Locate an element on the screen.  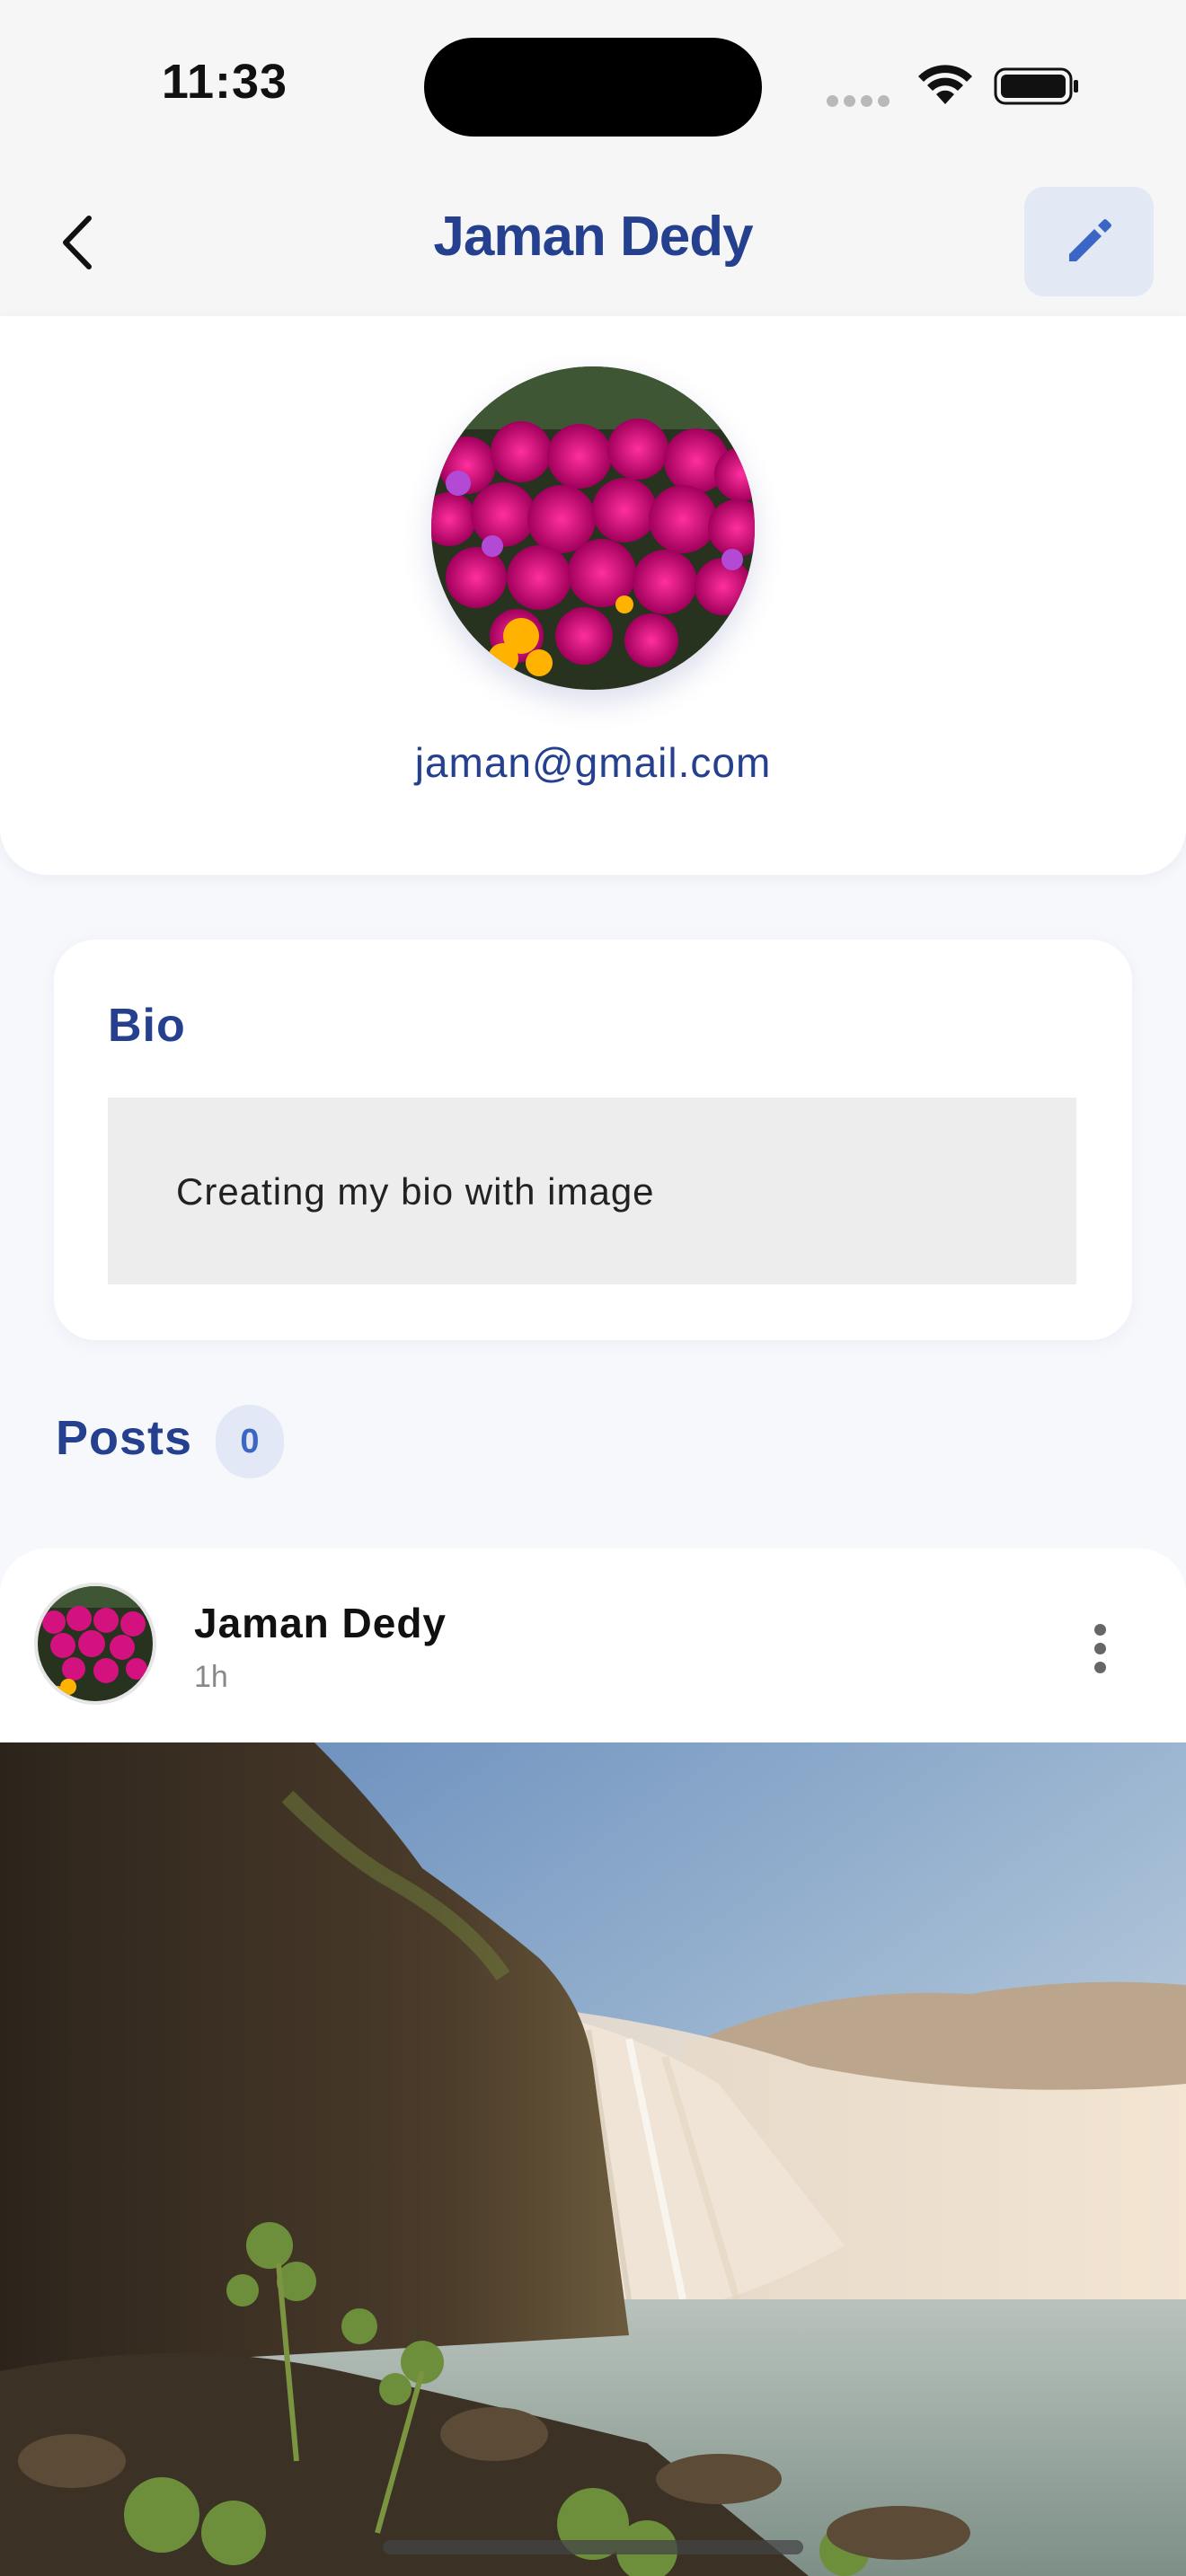
profile-avatar is located at coordinates (593, 528).